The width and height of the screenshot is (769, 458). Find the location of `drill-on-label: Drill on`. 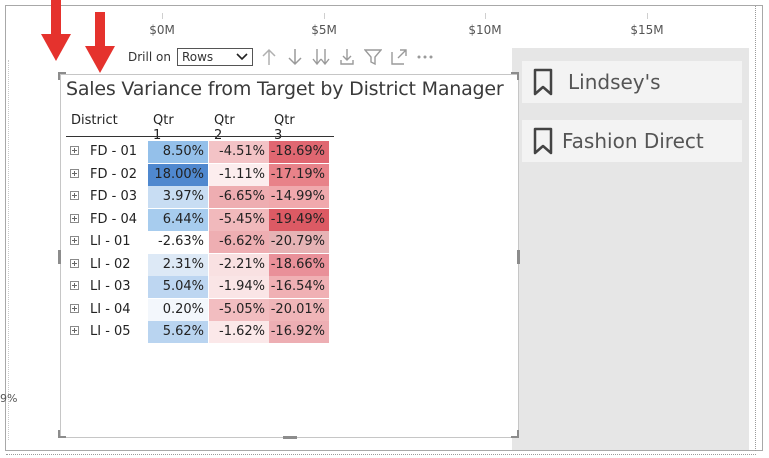

drill-on-label: Drill on is located at coordinates (149, 57).